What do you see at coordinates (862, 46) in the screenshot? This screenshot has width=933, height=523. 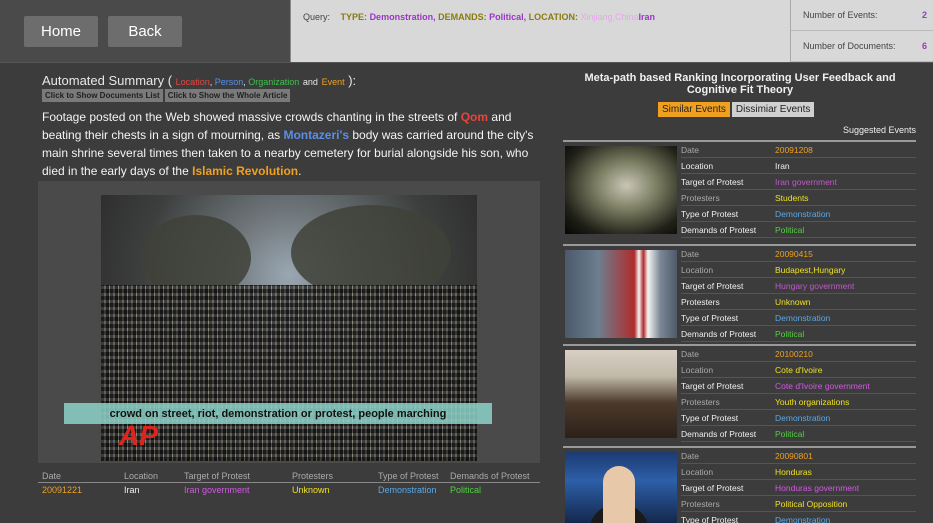 I see `documents-count-row: Number of Documents: 6` at bounding box center [862, 46].